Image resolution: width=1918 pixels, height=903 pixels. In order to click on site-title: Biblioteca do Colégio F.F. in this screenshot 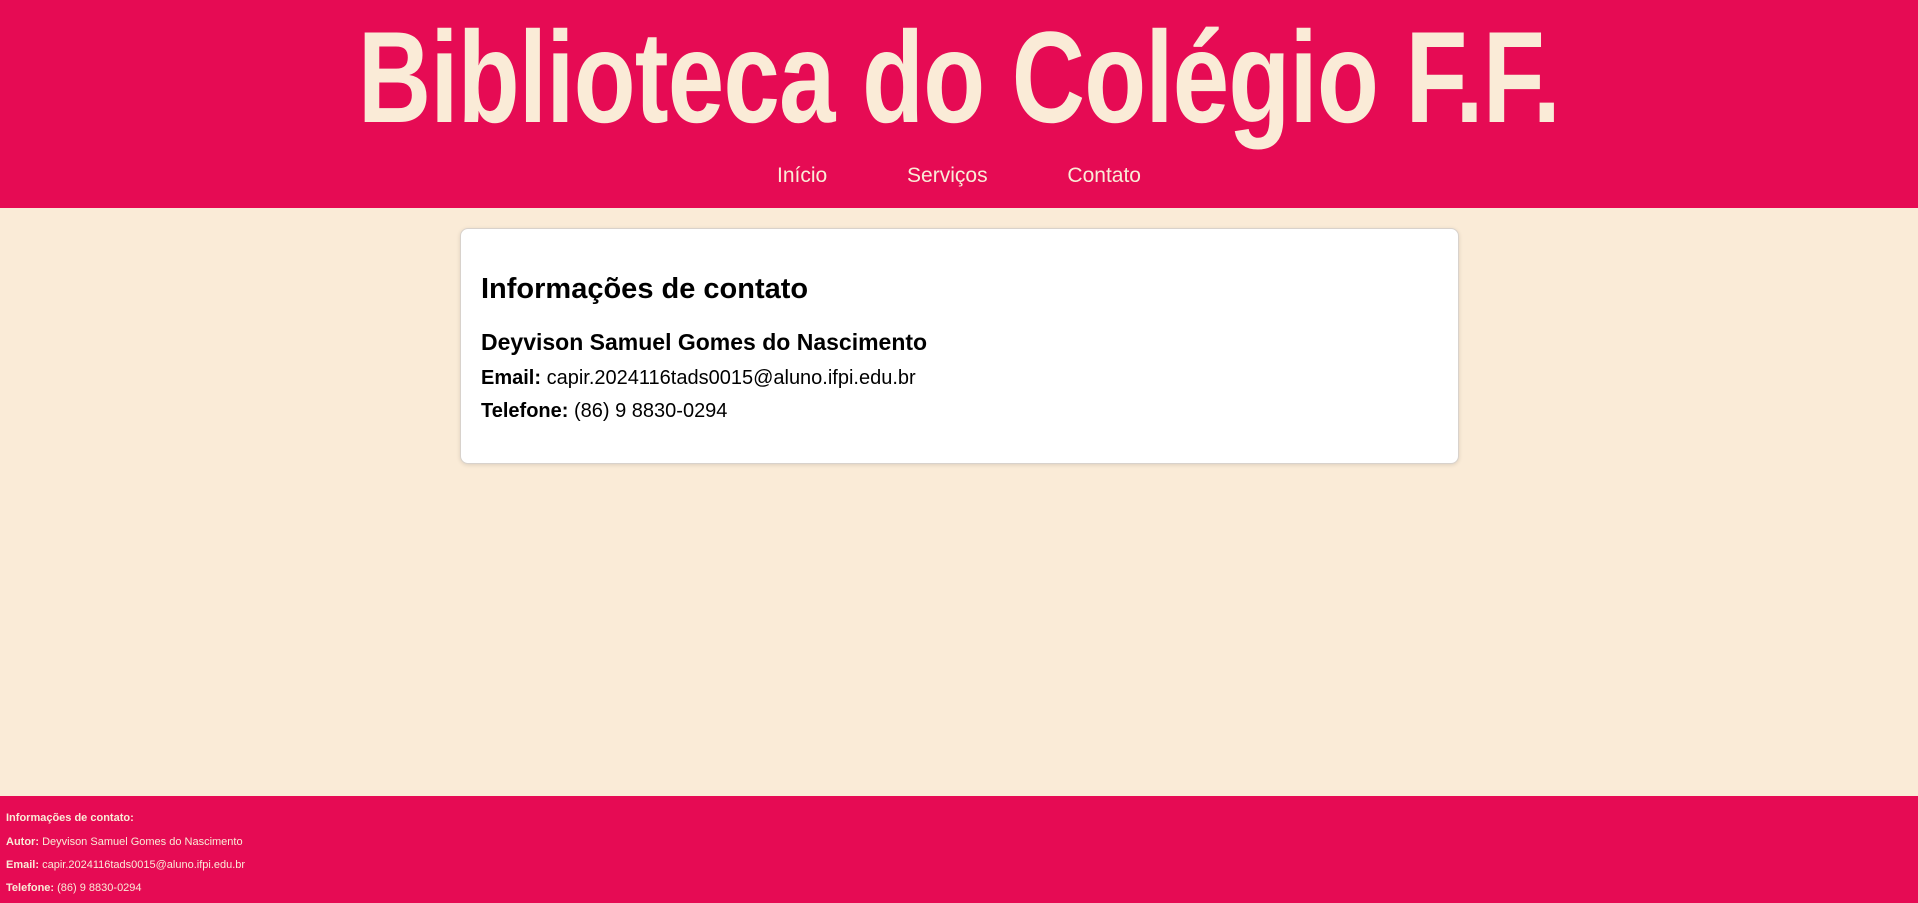, I will do `click(959, 77)`.